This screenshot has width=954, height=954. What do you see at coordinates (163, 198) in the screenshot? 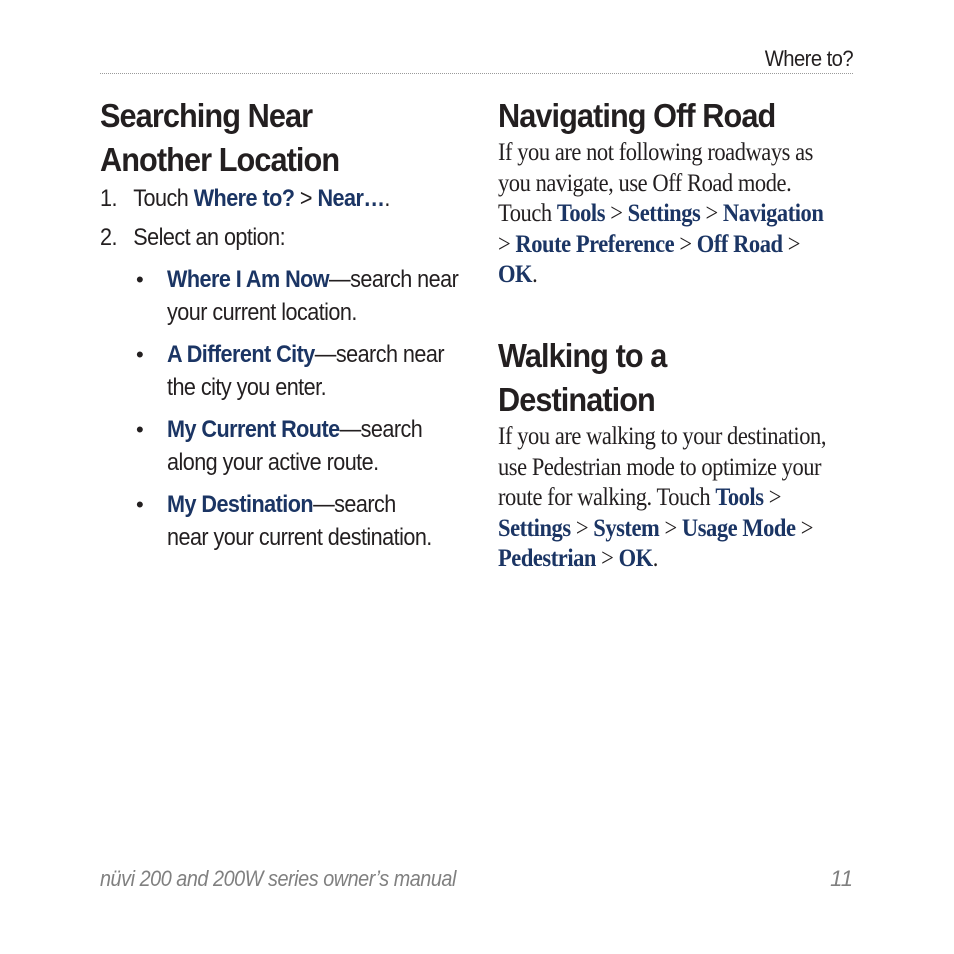
I see `step-text: Touch` at bounding box center [163, 198].